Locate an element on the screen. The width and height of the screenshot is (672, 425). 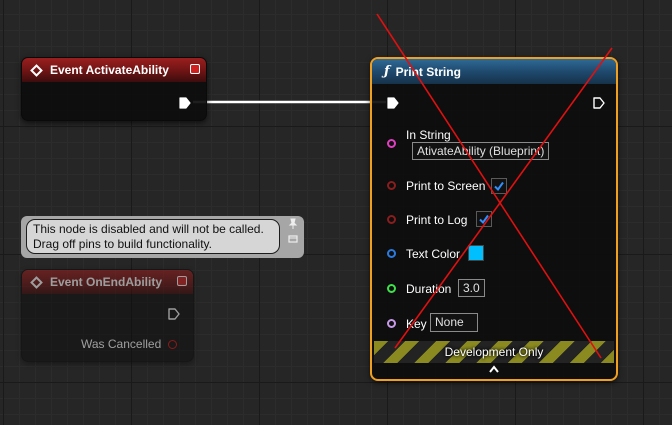
print-string-title: Print String is located at coordinates (428, 71).